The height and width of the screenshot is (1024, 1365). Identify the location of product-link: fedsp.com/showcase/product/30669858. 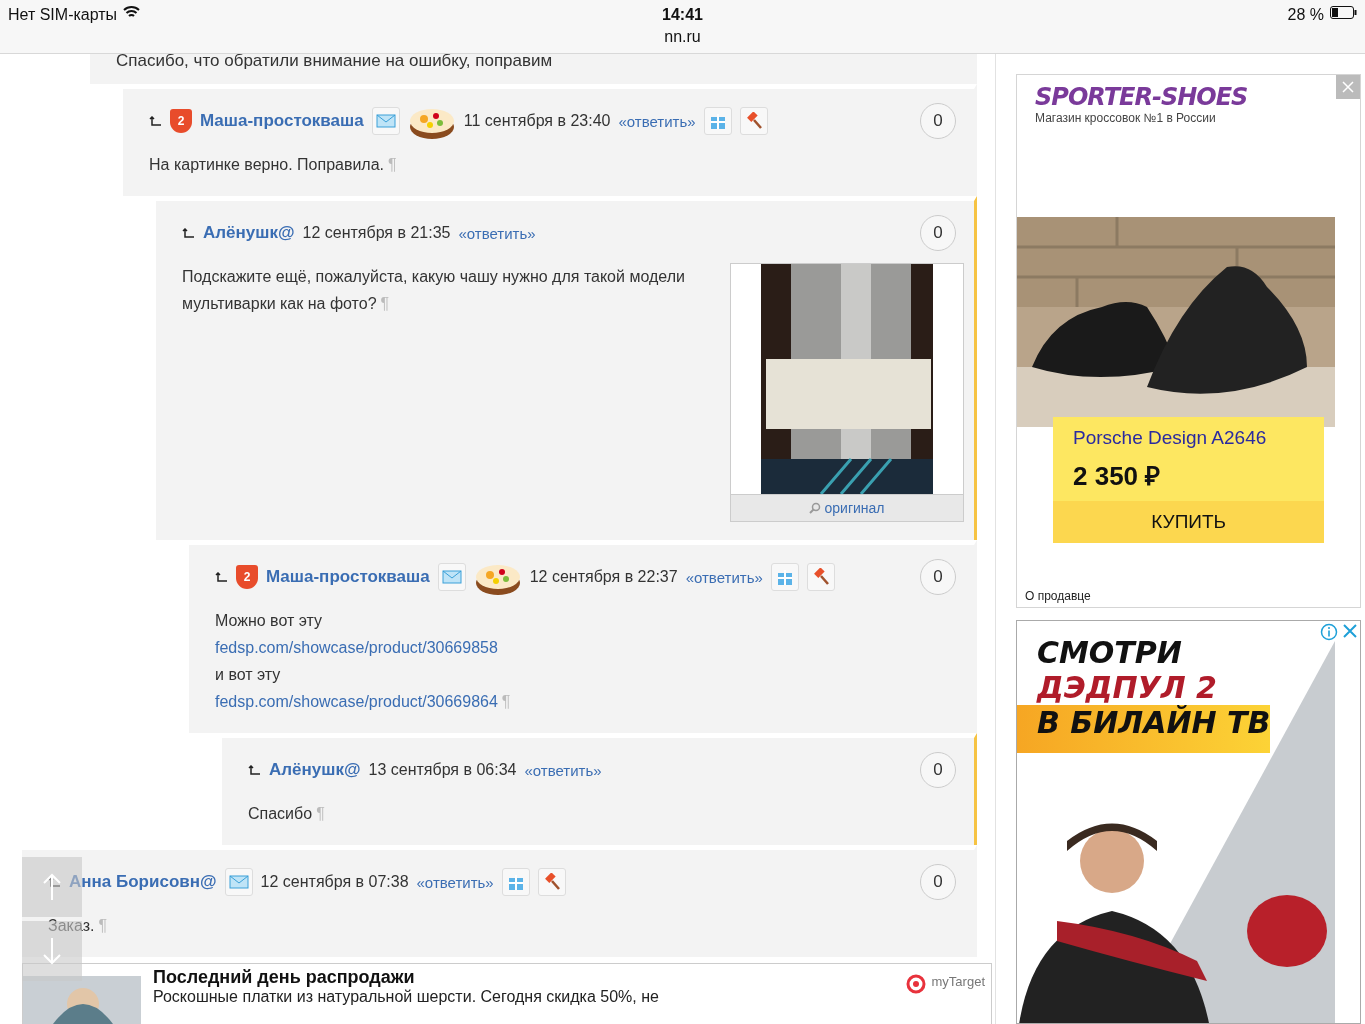
(356, 647).